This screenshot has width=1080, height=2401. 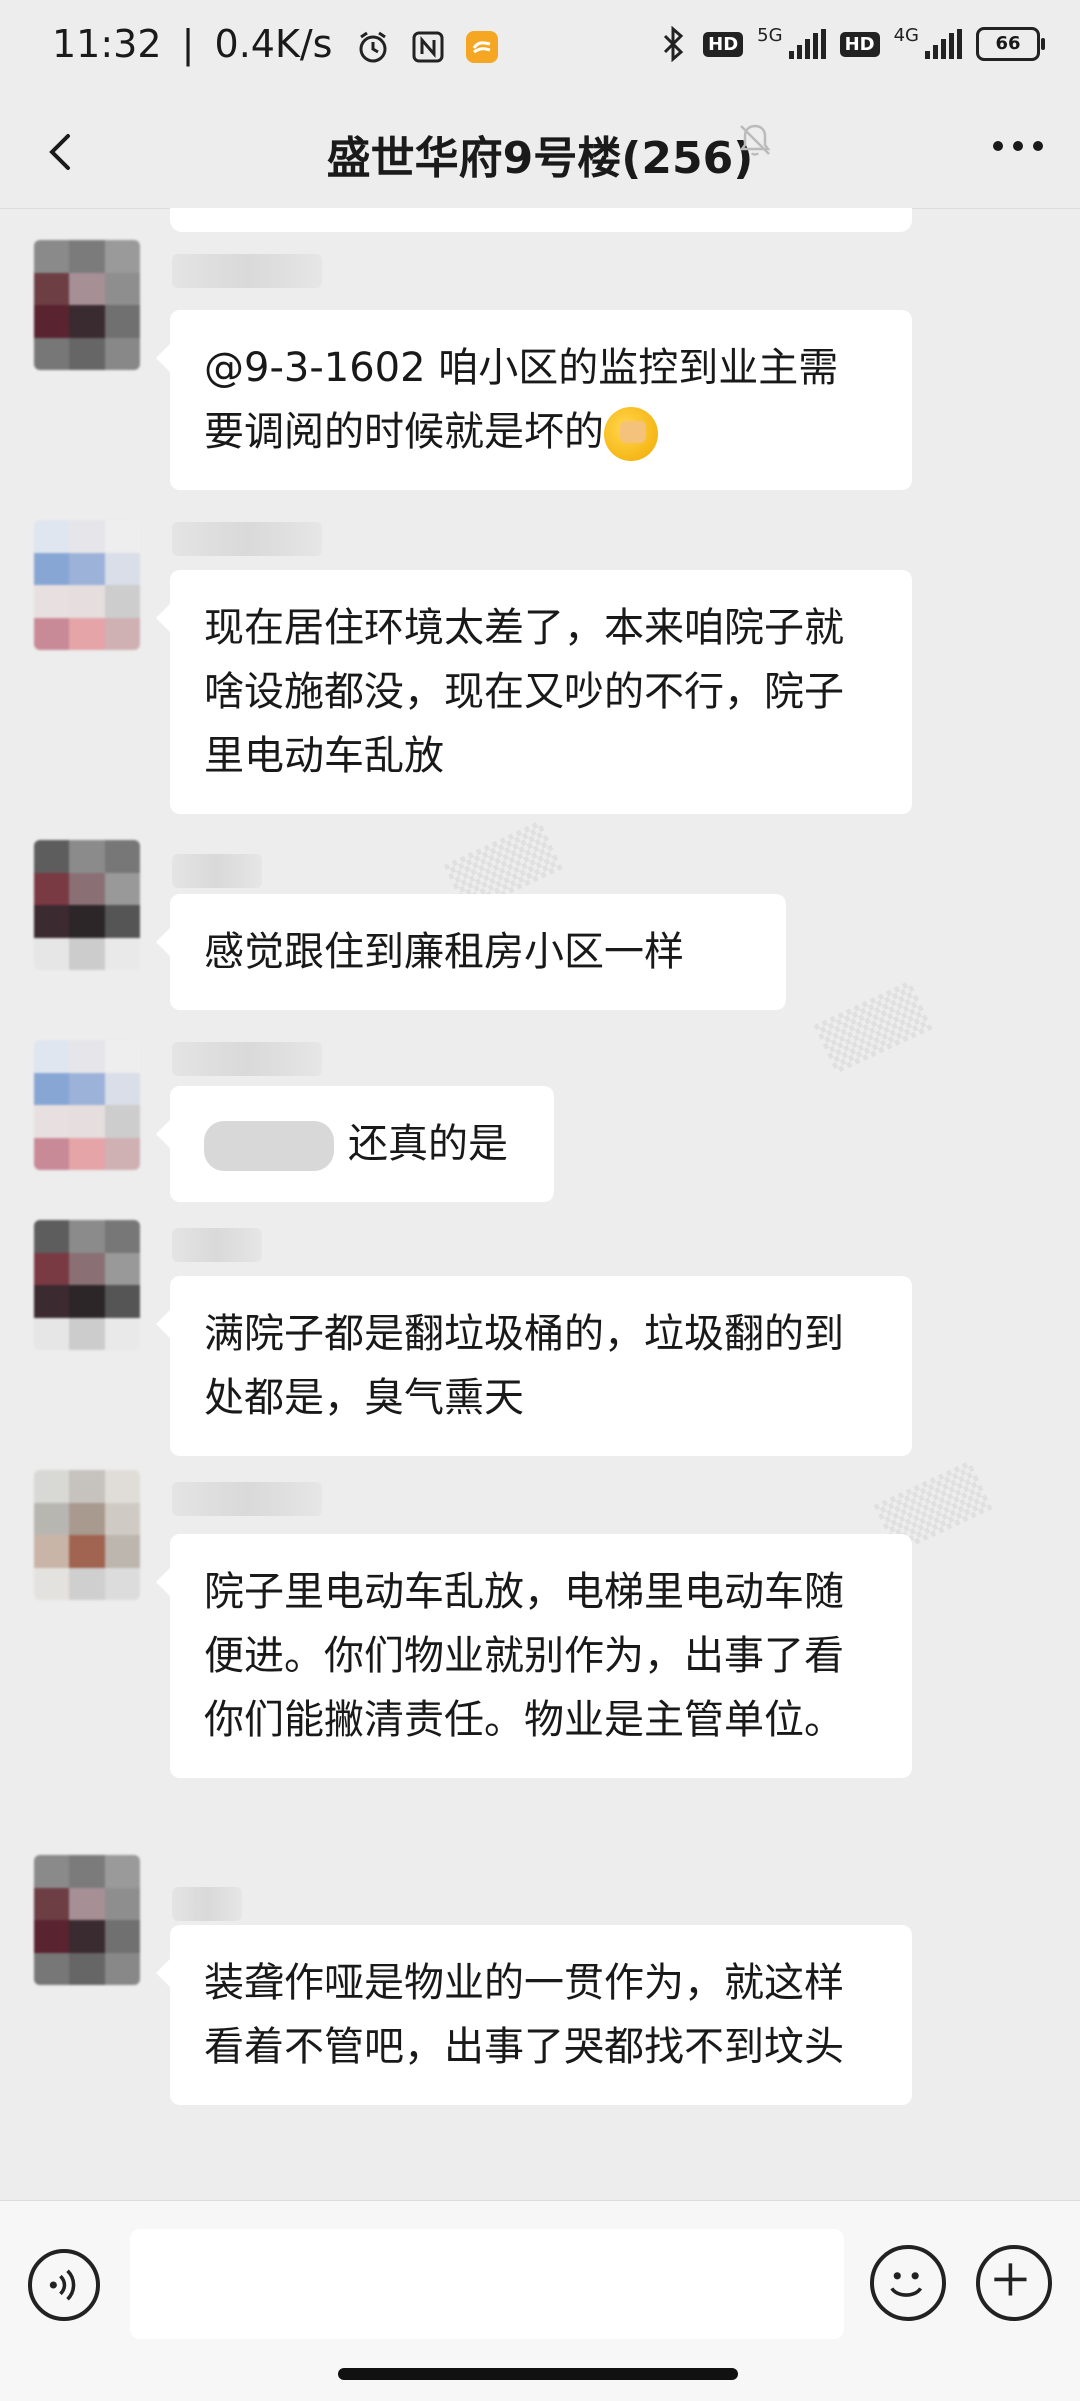 I want to click on watermark: ▒▒▒, so click(x=873, y=1027).